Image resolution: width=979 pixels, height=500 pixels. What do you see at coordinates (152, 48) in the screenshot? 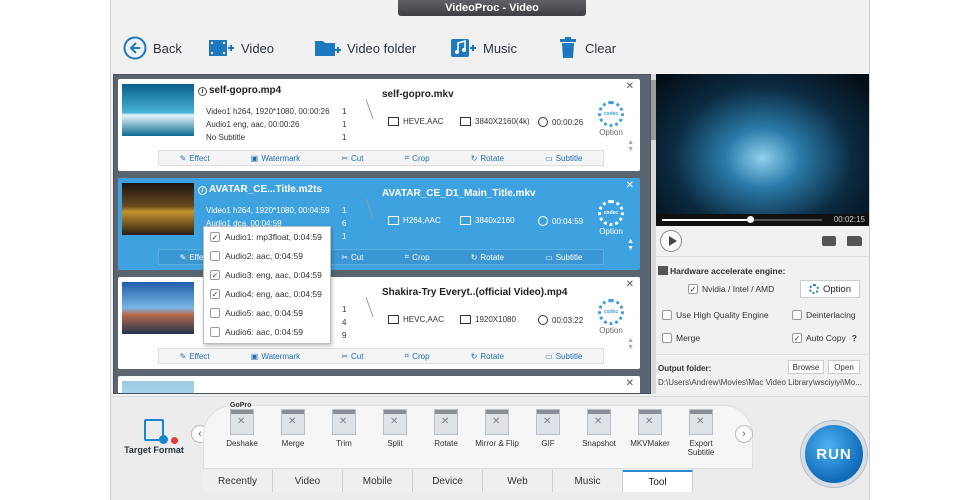
I see `back-button: Back` at bounding box center [152, 48].